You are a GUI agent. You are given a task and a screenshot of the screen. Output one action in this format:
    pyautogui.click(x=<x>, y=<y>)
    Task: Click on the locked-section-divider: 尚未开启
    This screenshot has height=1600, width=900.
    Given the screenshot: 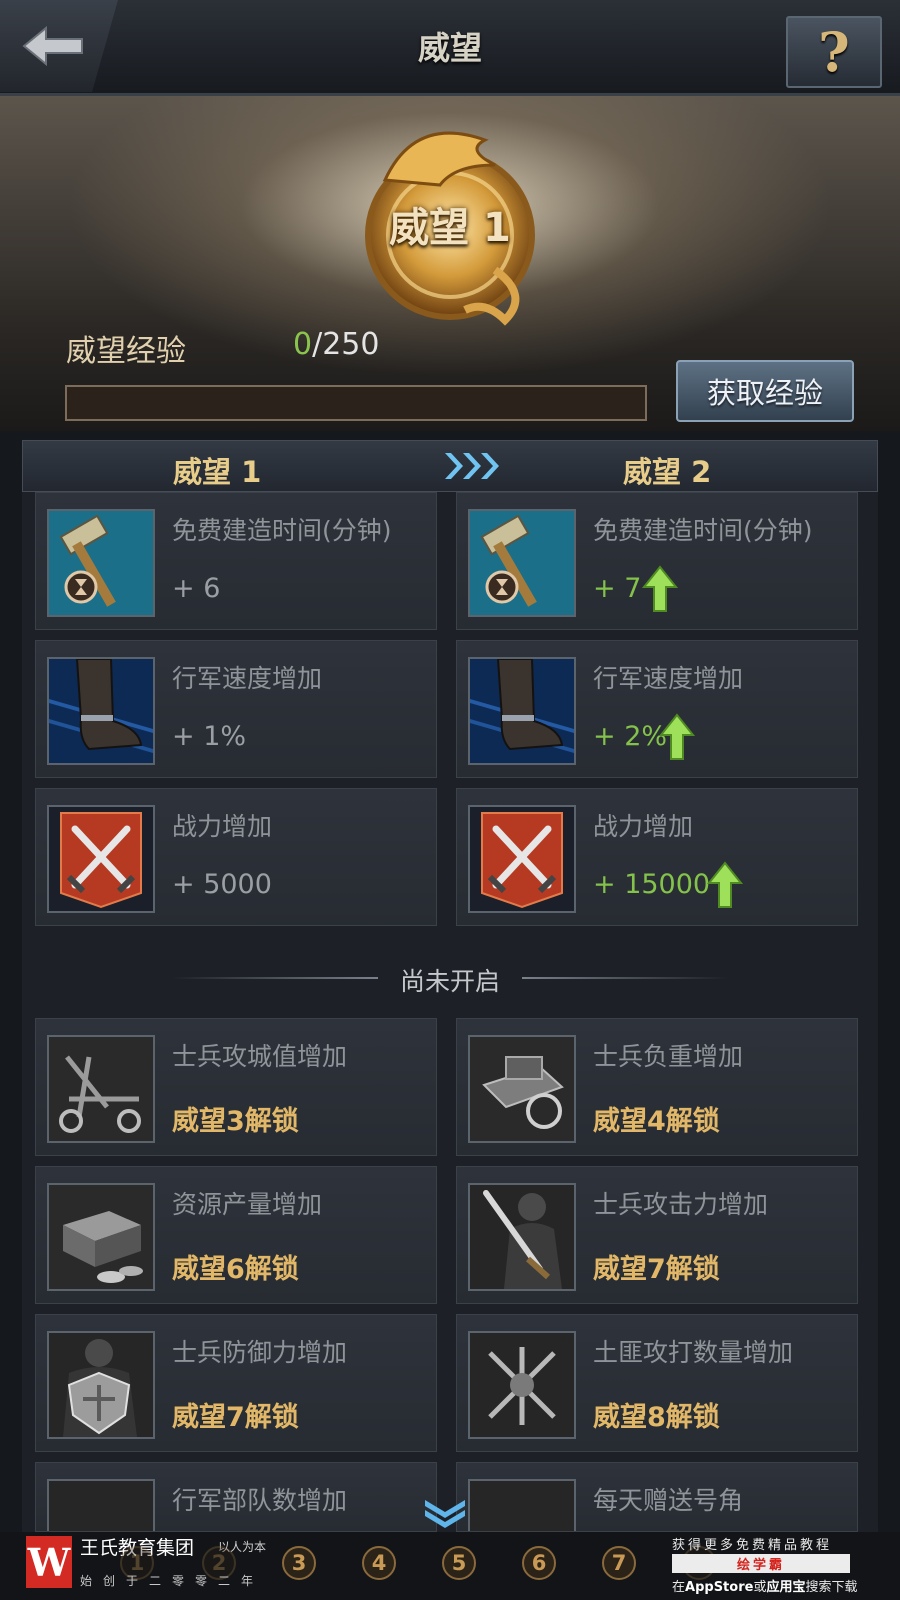 What is the action you would take?
    pyautogui.click(x=450, y=978)
    